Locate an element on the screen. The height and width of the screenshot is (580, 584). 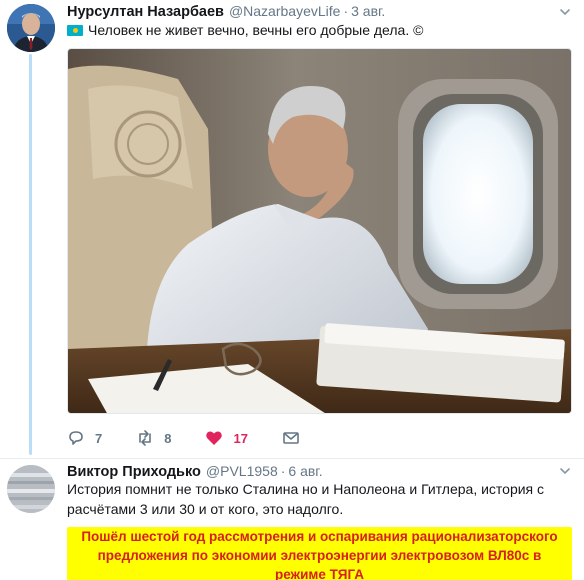
retweet-button: 8 is located at coordinates (153, 438).